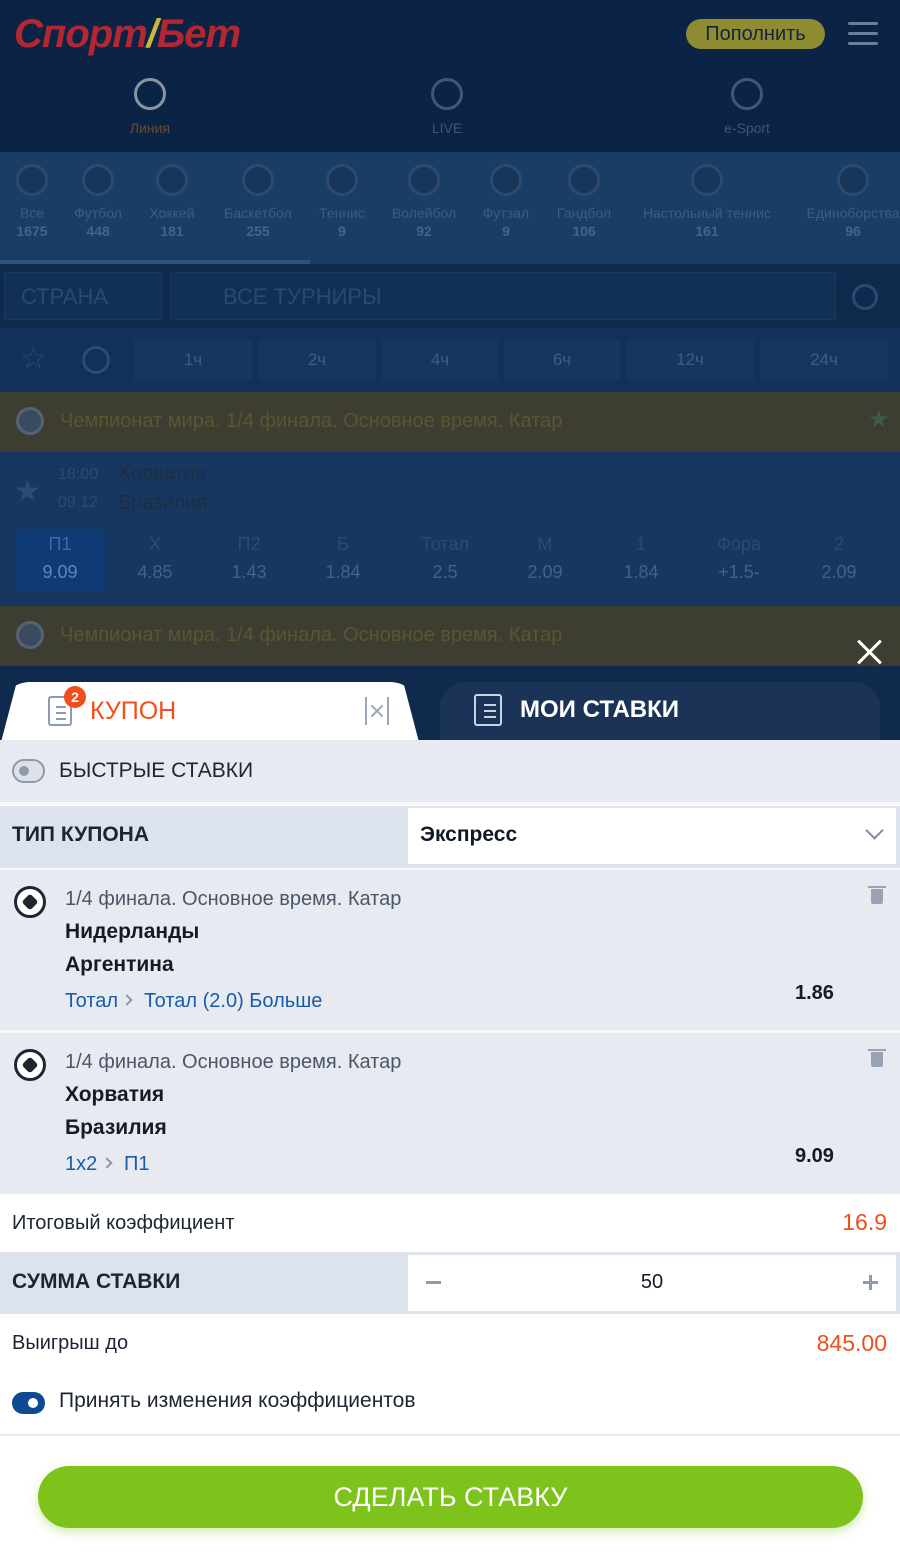  Describe the element at coordinates (78, 474) in the screenshot. I see `match-time: 18:00` at that location.